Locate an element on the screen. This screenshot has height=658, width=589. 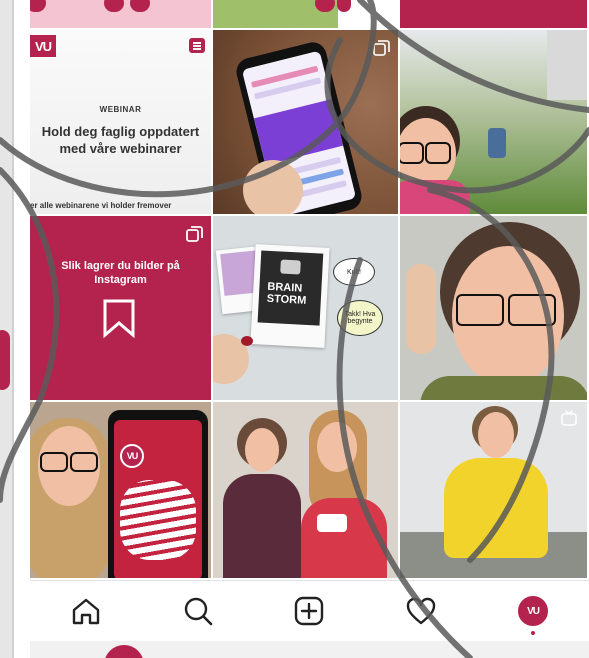
menu-icon is located at coordinates (197, 45).